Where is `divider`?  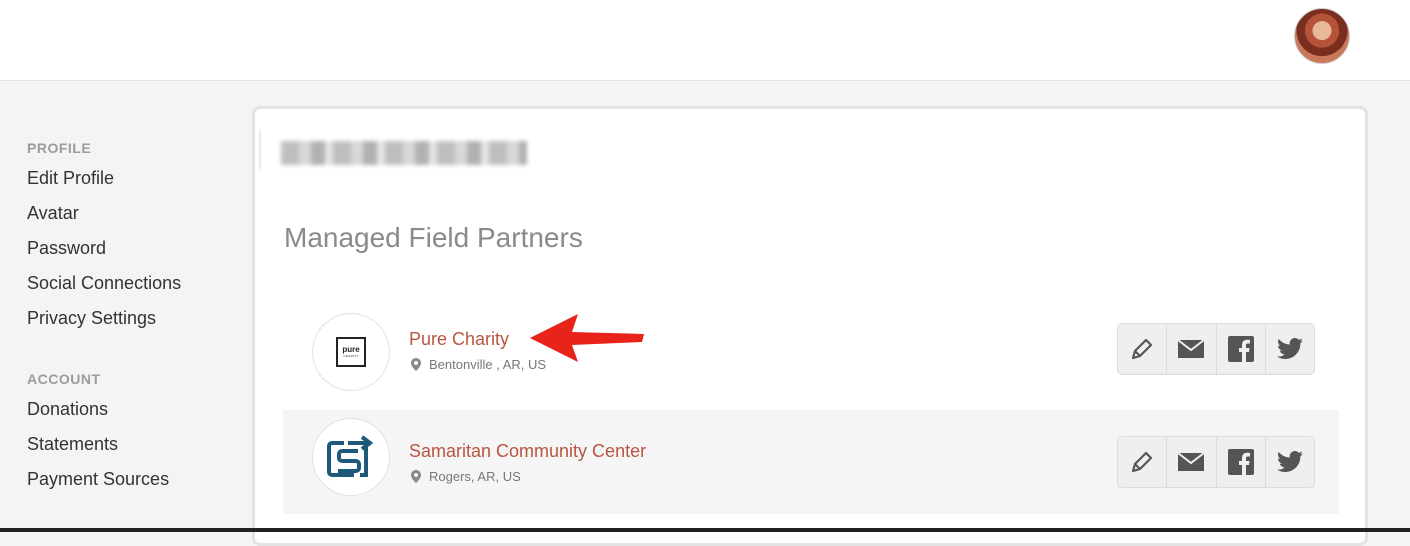
divider is located at coordinates (260, 149).